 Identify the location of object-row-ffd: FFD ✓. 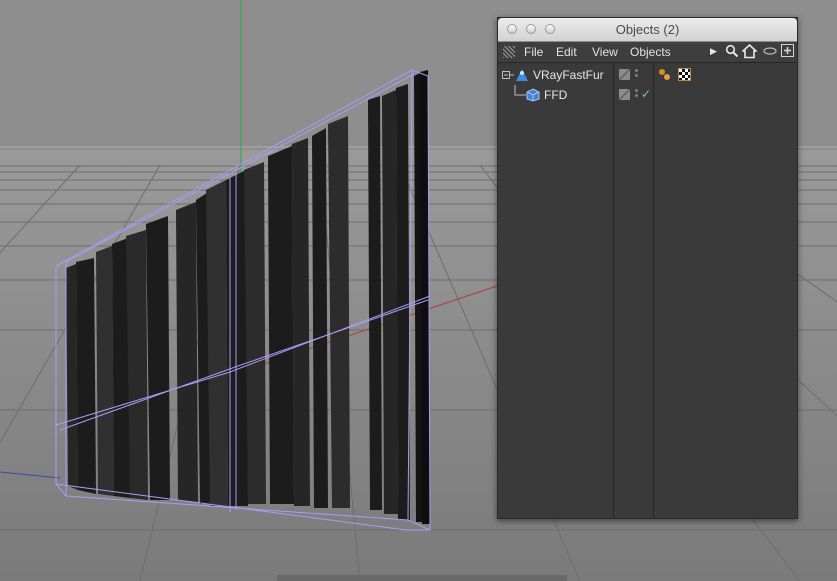
(647, 95).